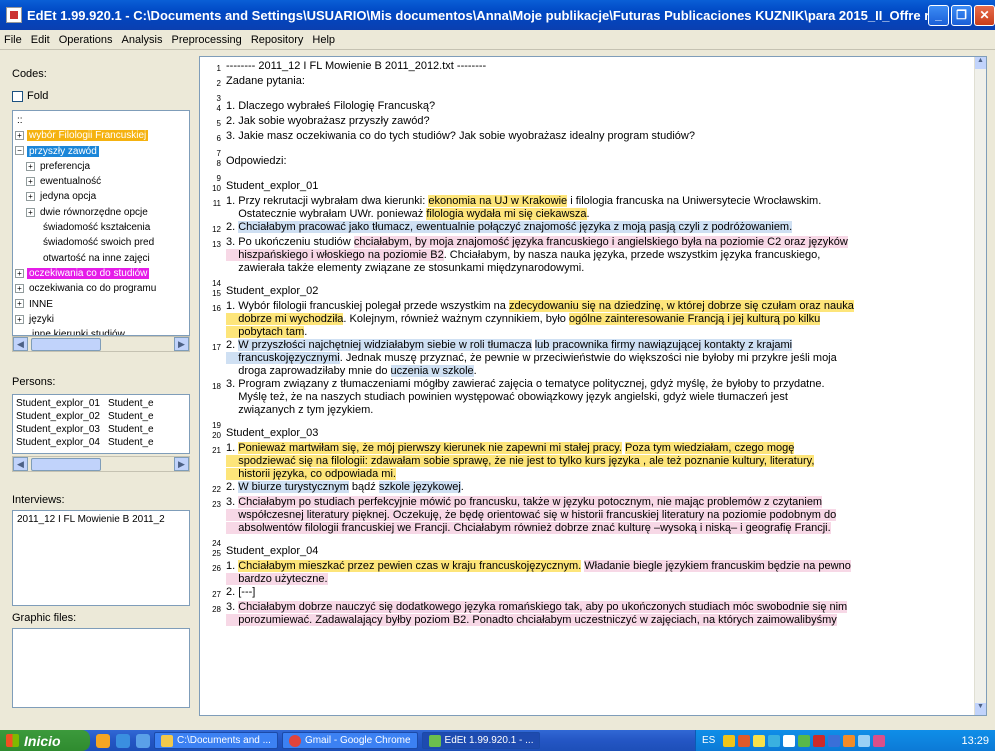  What do you see at coordinates (277, 40) in the screenshot?
I see `menu-repository: Repository` at bounding box center [277, 40].